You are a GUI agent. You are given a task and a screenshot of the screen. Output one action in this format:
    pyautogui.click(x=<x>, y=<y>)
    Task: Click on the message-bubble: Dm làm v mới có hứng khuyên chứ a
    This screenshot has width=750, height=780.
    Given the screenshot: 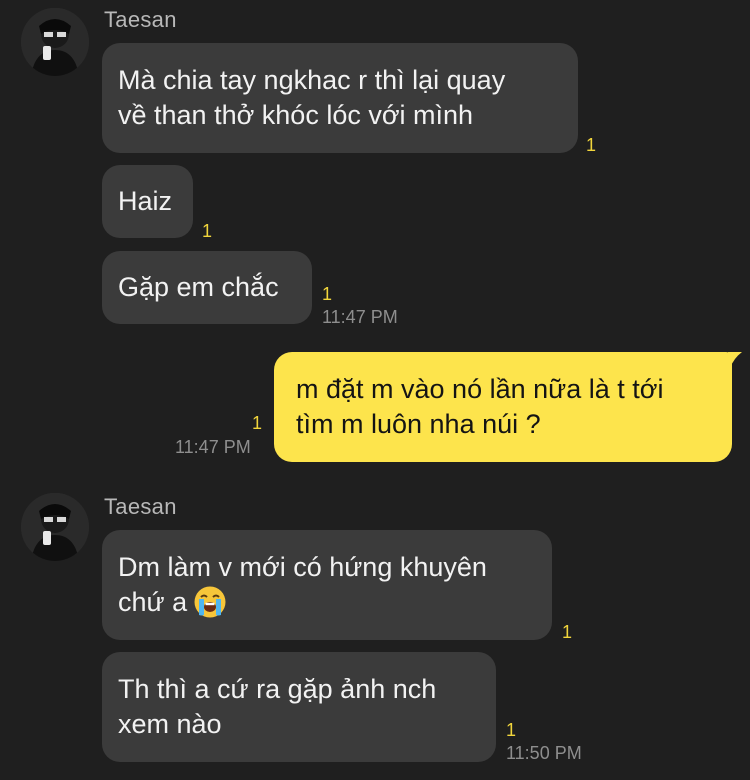 What is the action you would take?
    pyautogui.click(x=327, y=585)
    